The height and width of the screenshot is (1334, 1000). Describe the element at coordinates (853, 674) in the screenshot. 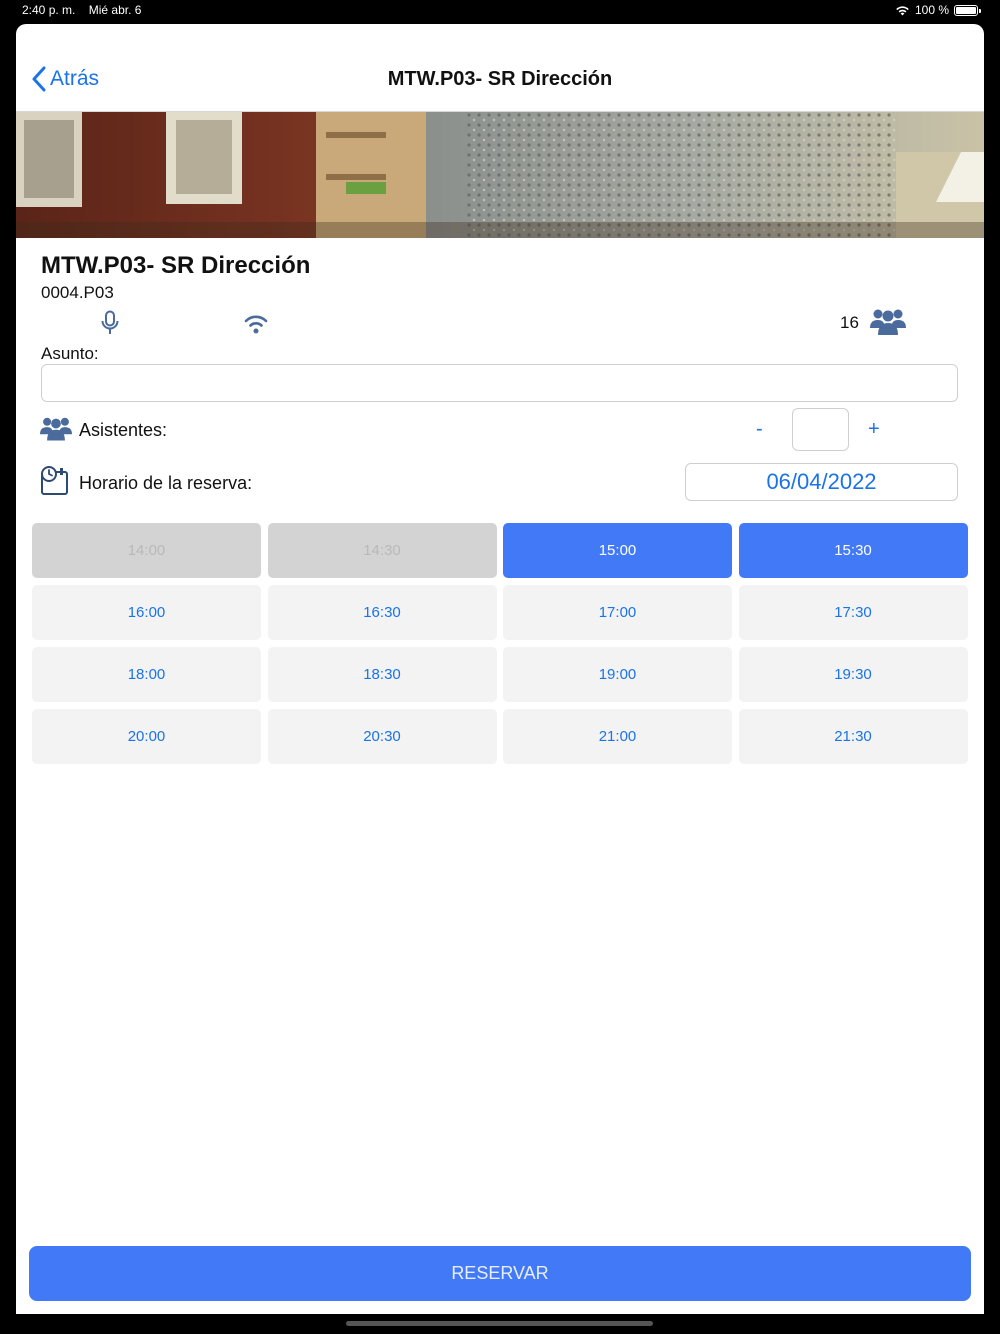

I see `time-slot-1930: 19:30` at that location.